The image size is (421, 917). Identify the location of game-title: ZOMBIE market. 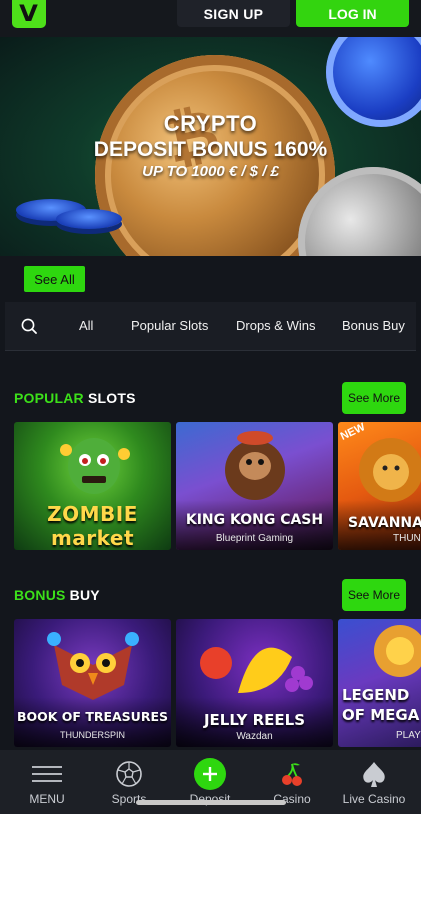
(92, 526).